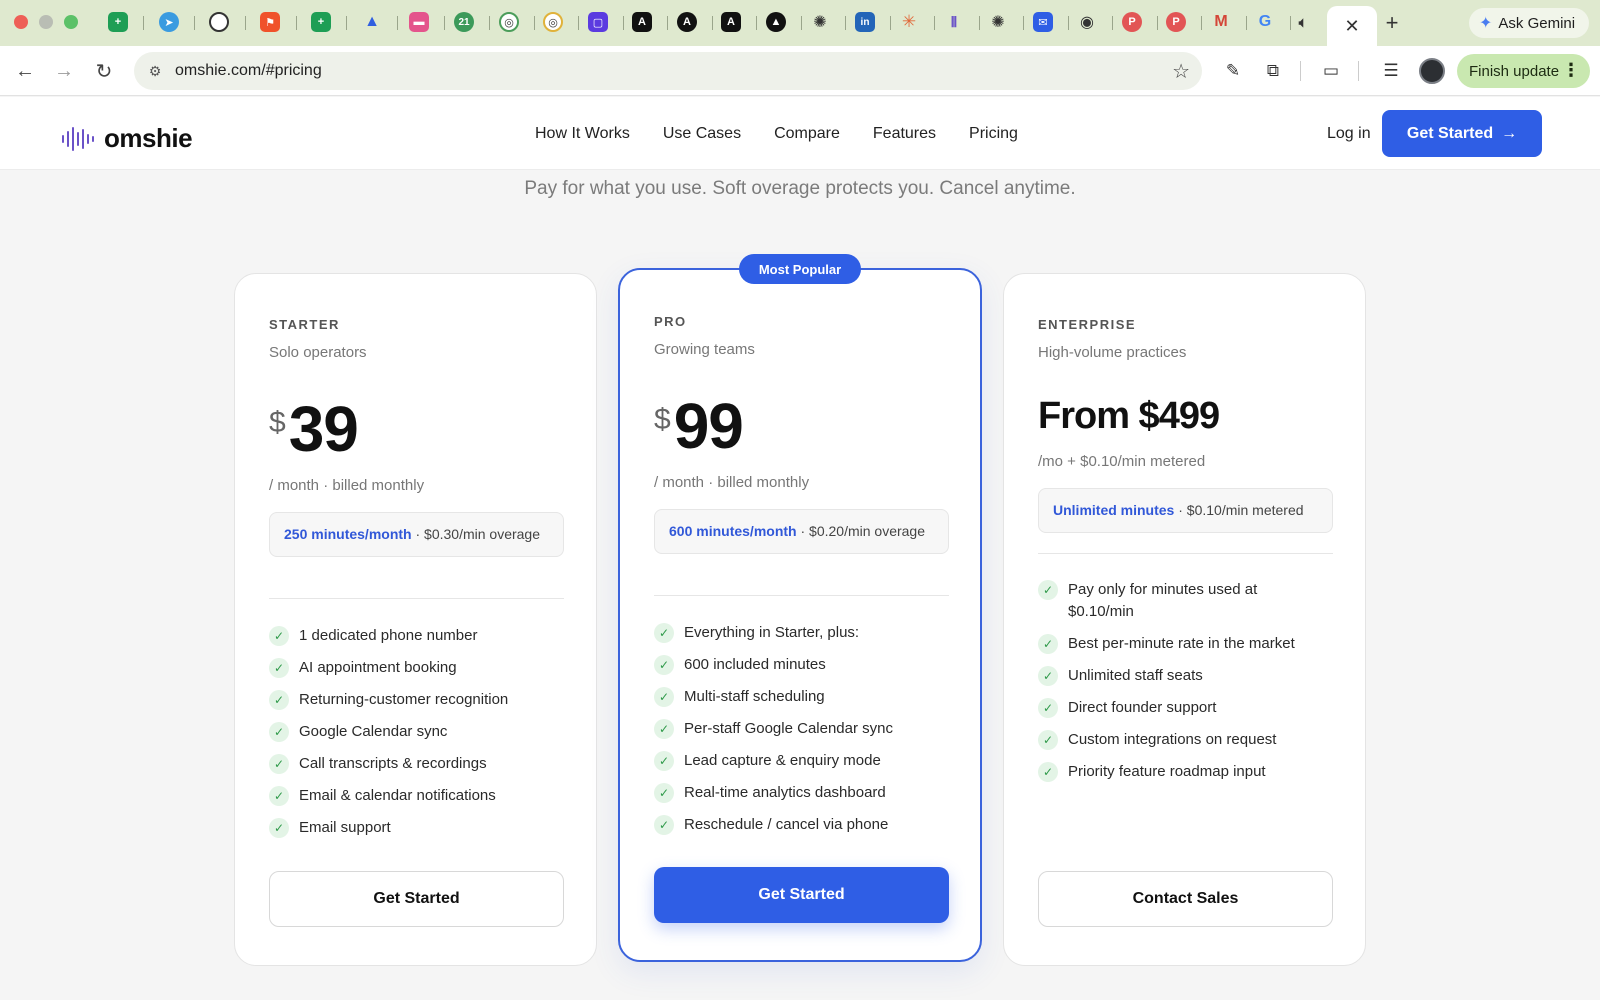  I want to click on finish-update-button: Finish update ⋮, so click(1523, 71).